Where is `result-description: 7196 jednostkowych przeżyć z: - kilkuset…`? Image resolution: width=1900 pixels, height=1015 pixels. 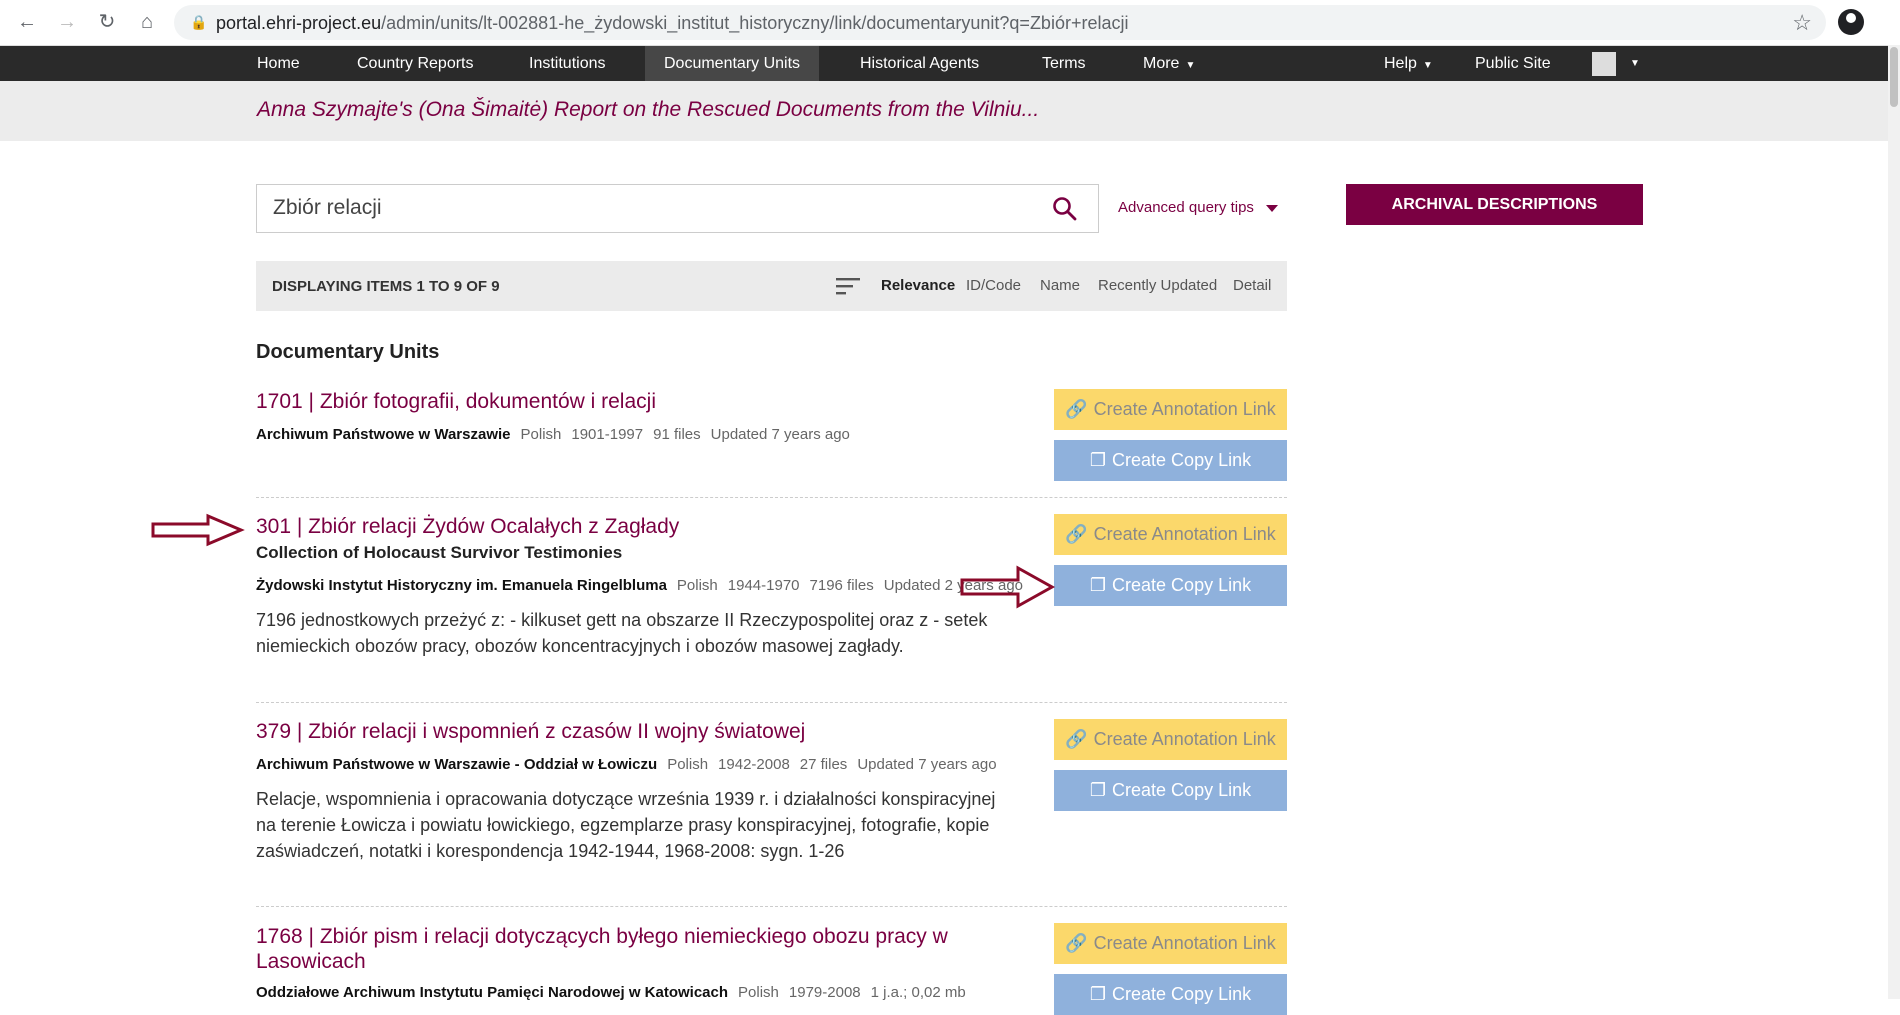 result-description: 7196 jednostkowych przeżyć z: - kilkuset… is located at coordinates (622, 633).